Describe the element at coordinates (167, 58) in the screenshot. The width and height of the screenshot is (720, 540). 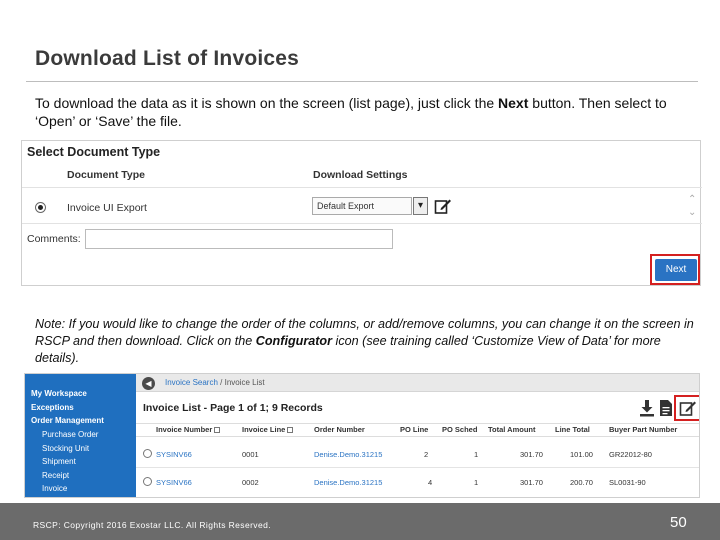
I see `slide-title: Download List of Invoices` at that location.